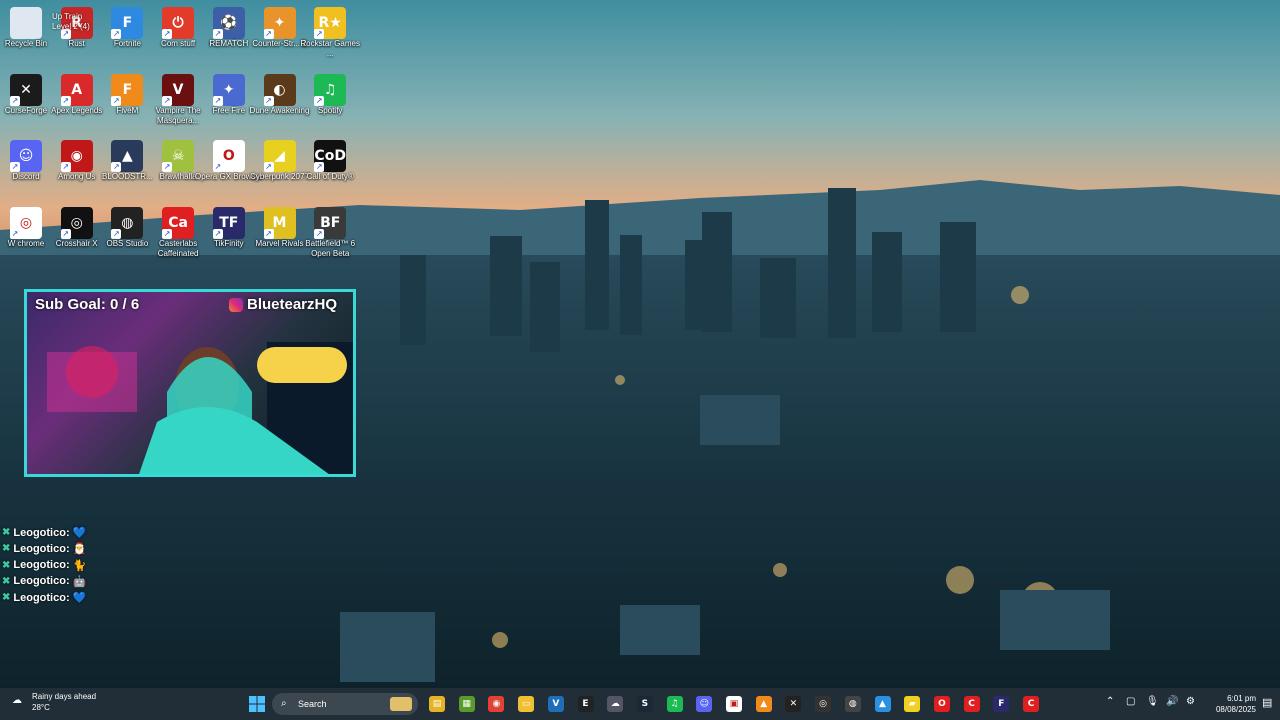 This screenshot has height=720, width=1280. I want to click on desktop-icon: O ↗ Opera GX Browser, so click(229, 168).